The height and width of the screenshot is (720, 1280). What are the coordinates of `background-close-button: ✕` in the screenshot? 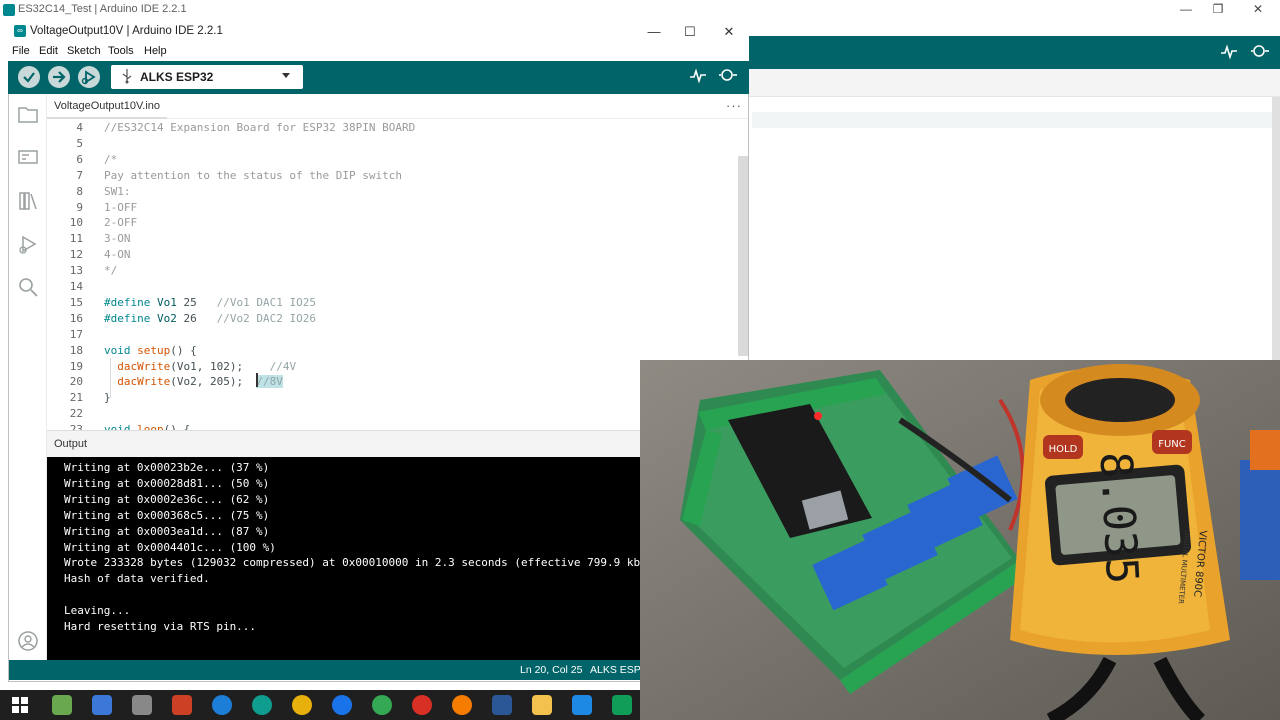 It's located at (1258, 9).